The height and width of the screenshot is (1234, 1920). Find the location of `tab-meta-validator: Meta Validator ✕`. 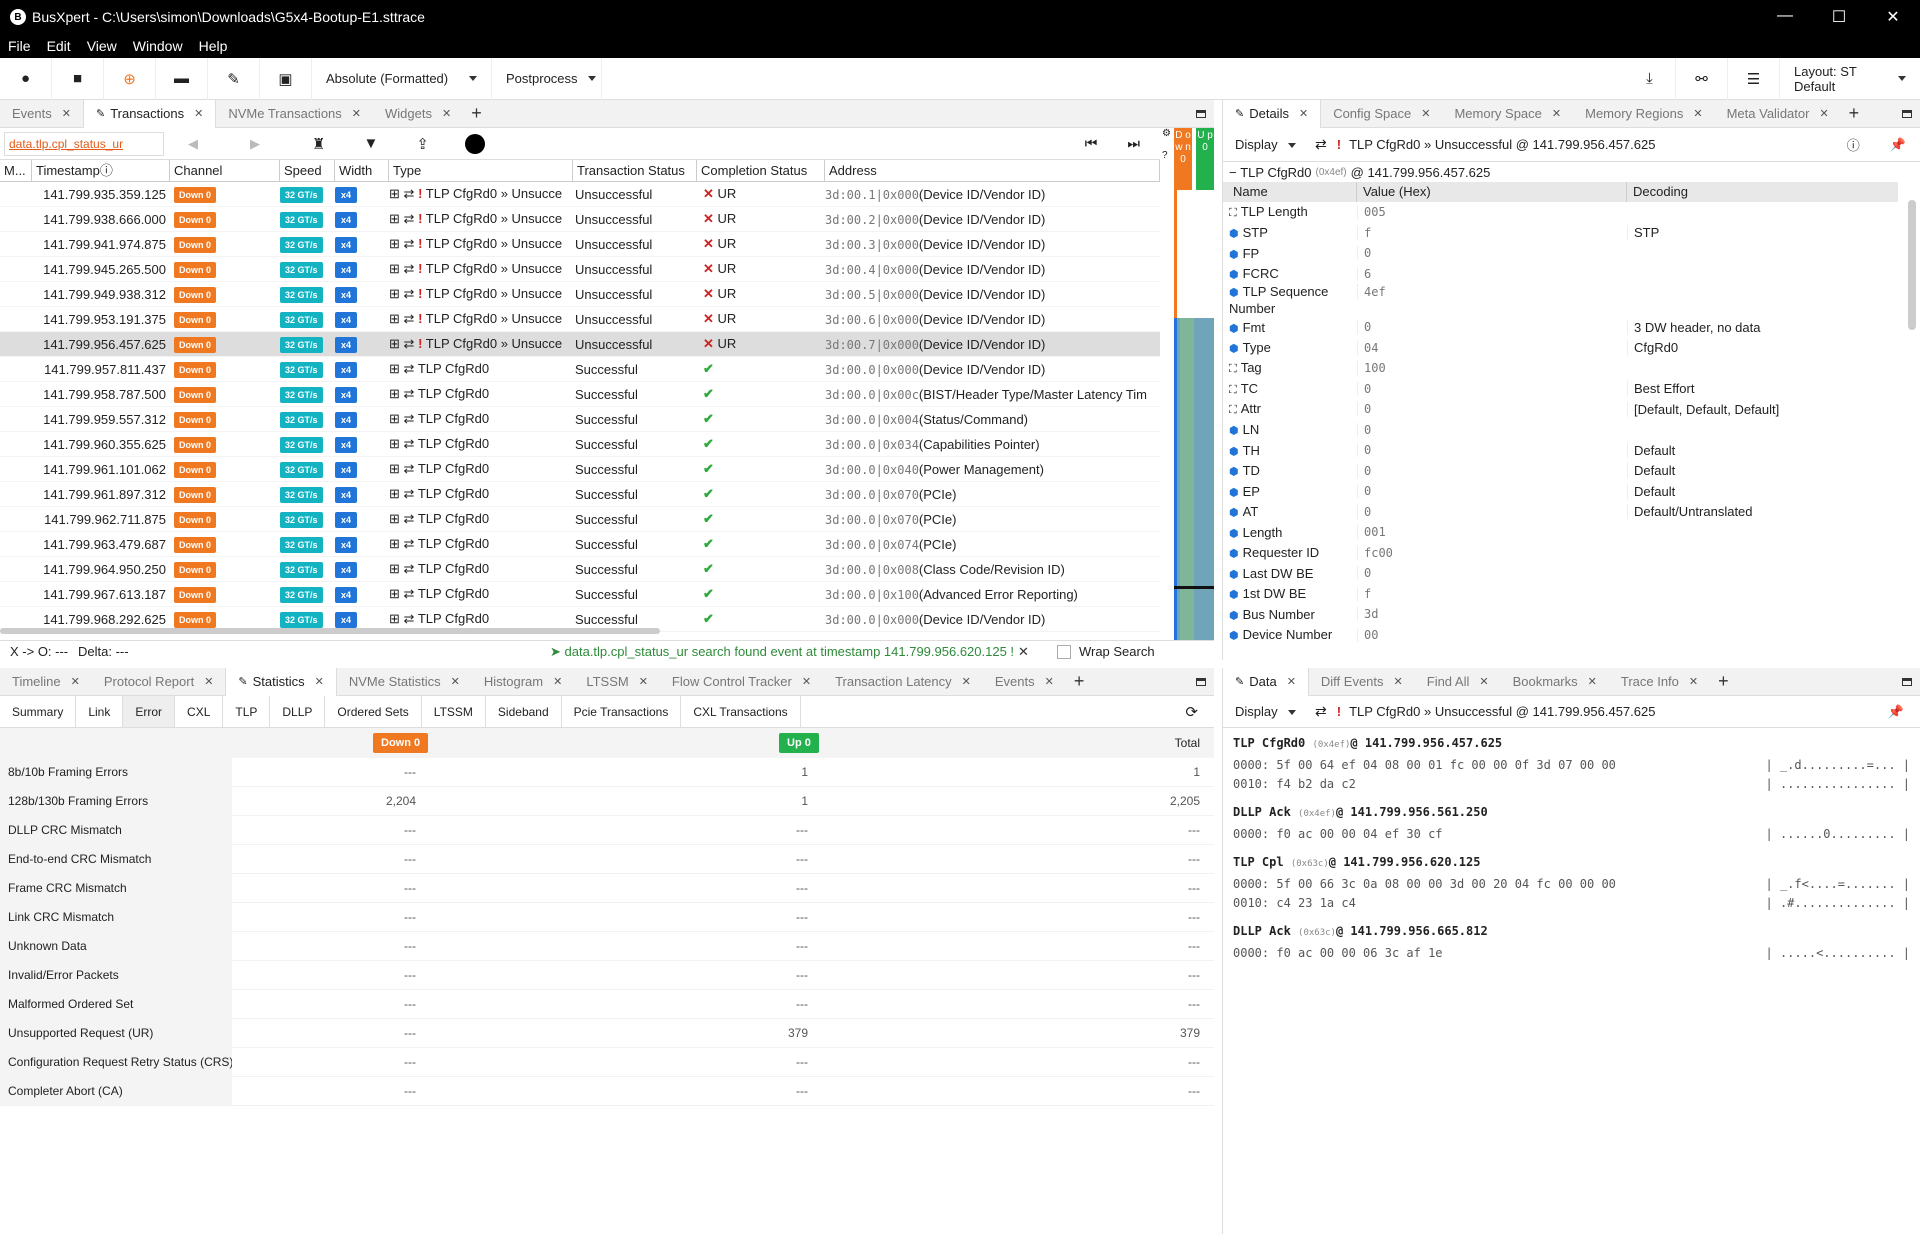

tab-meta-validator: Meta Validator ✕ is located at coordinates (1778, 114).